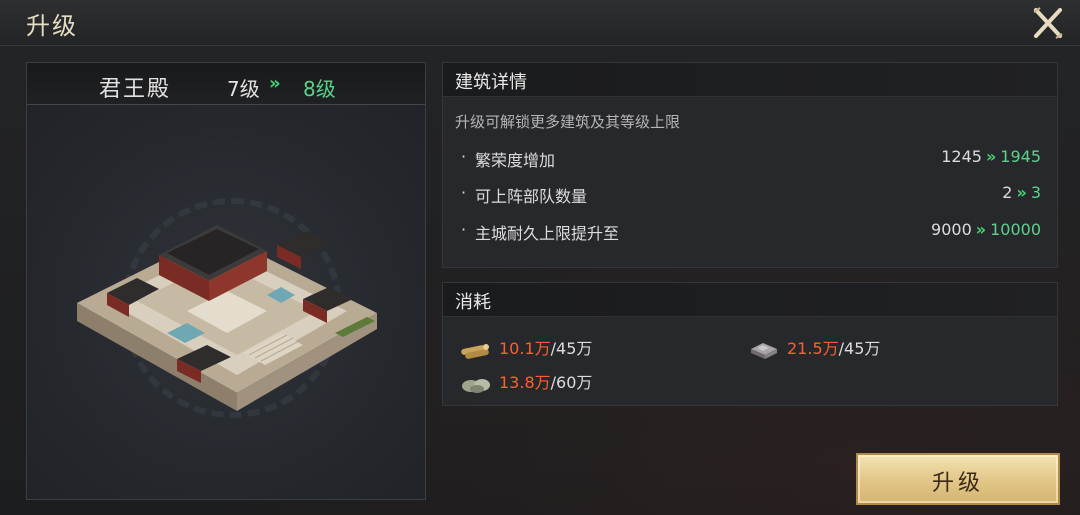 The height and width of the screenshot is (515, 1080). I want to click on value-to: 1945, so click(1020, 156).